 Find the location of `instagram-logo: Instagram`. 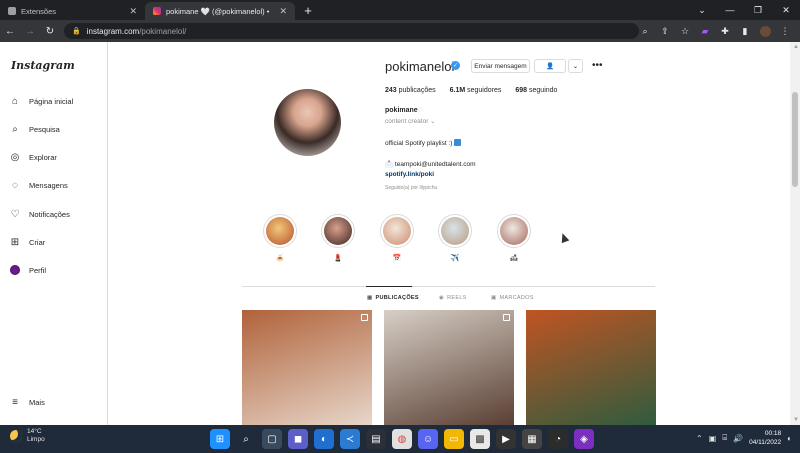

instagram-logo: Instagram is located at coordinates (43, 65).